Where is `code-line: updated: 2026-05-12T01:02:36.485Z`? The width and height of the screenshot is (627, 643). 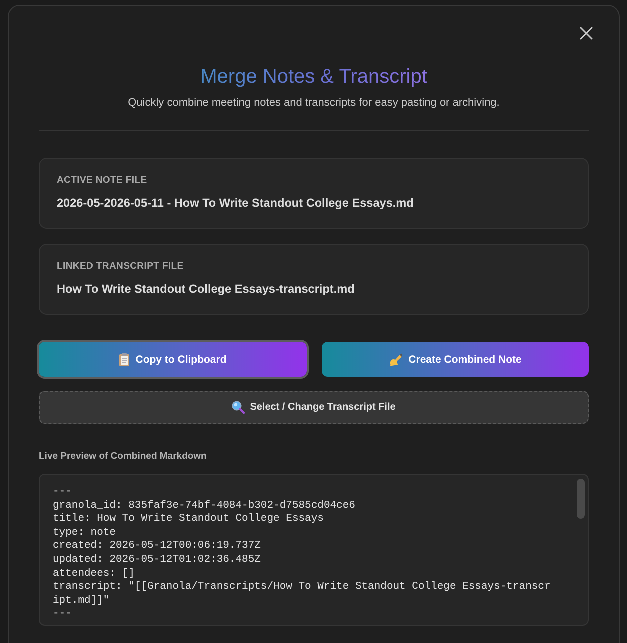
code-line: updated: 2026-05-12T01:02:36.485Z is located at coordinates (157, 561).